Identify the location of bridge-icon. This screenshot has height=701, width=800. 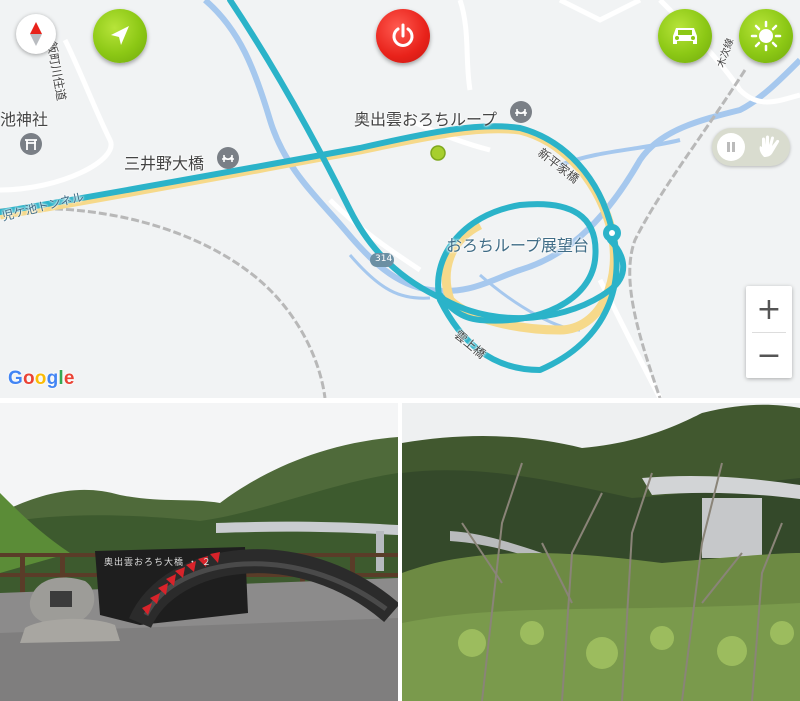
(228, 158).